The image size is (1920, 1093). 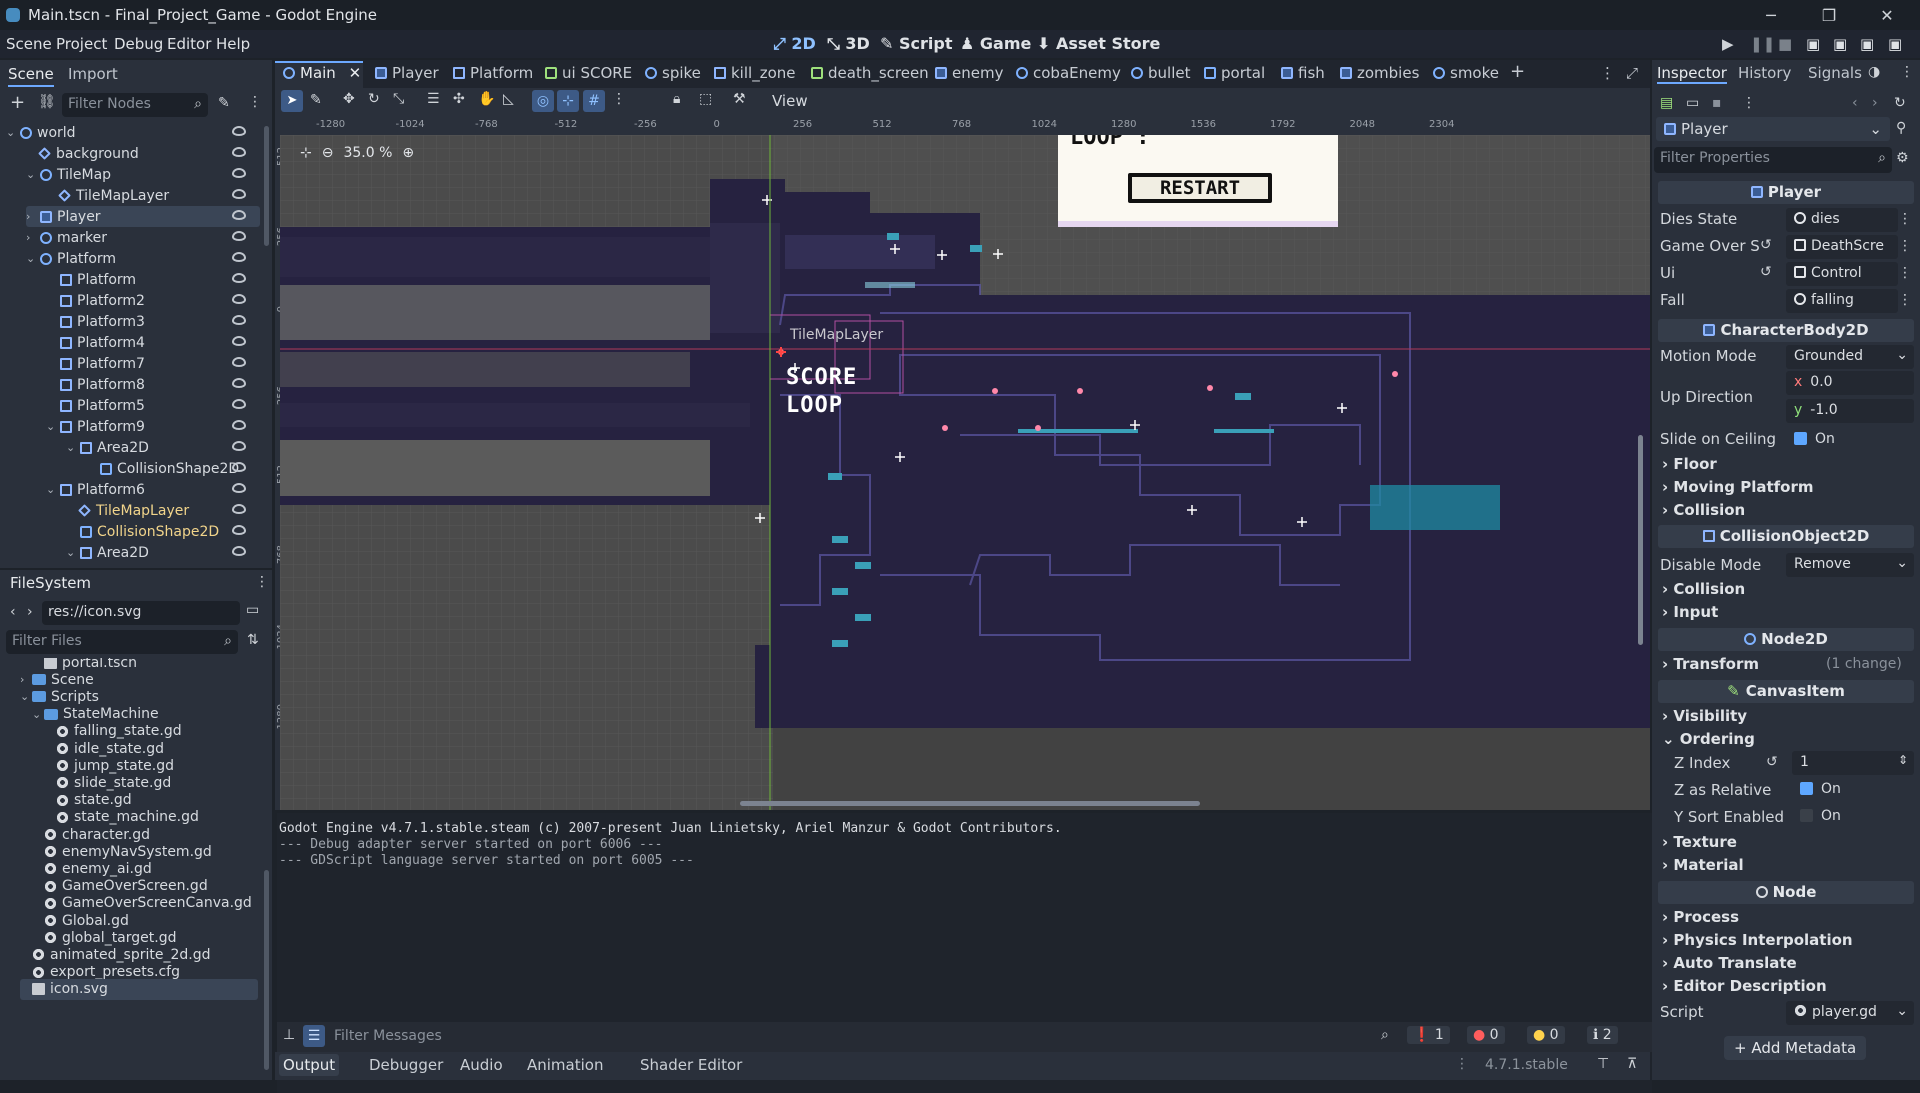 What do you see at coordinates (266, 186) in the screenshot?
I see `scrollbar` at bounding box center [266, 186].